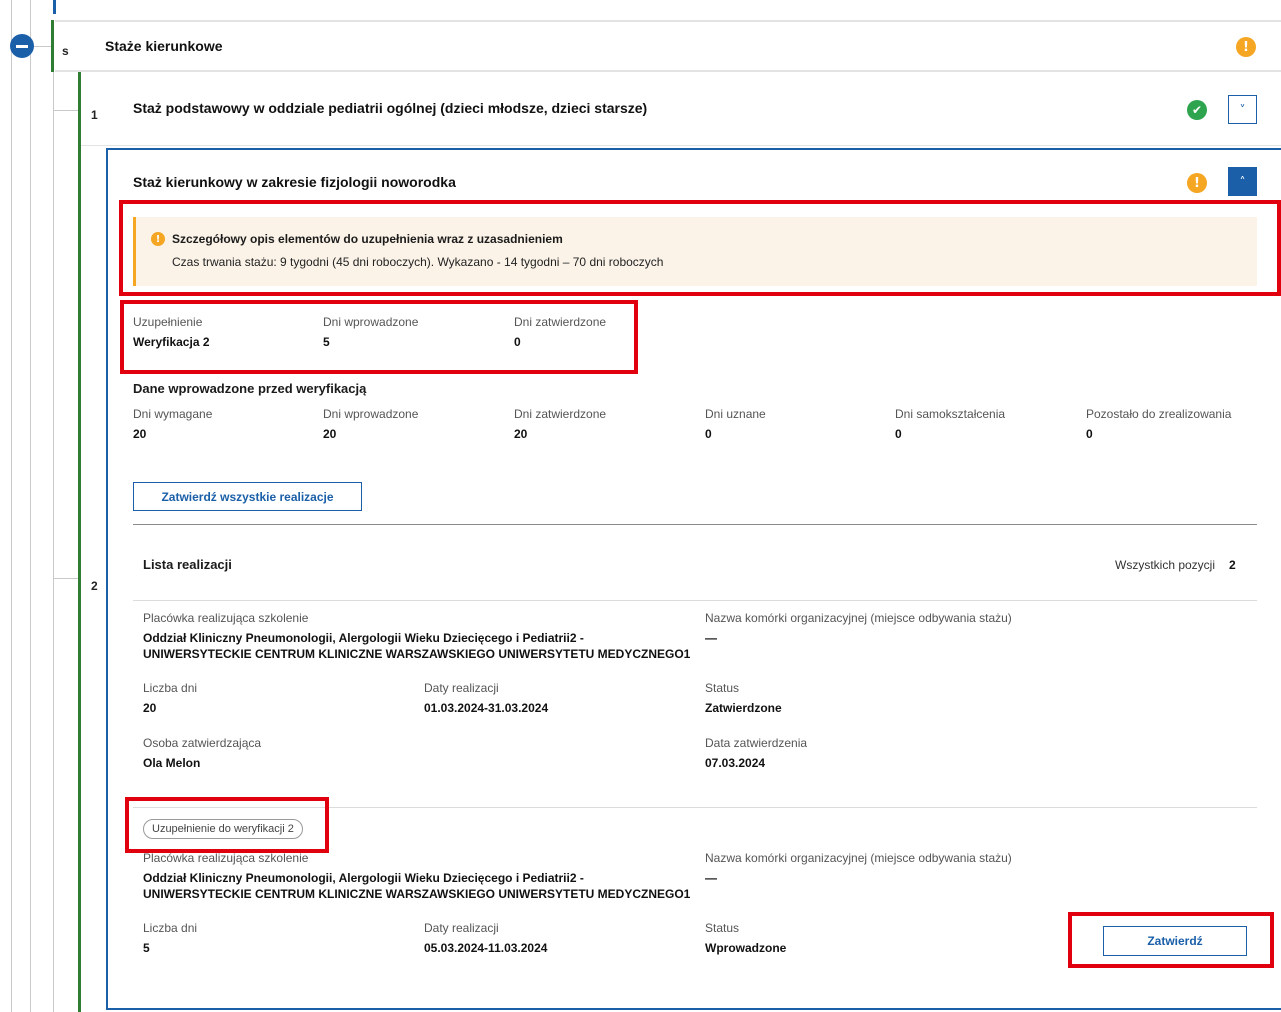 The image size is (1281, 1012). Describe the element at coordinates (168, 322) in the screenshot. I see `supplement-label: Uzupełnienie` at that location.